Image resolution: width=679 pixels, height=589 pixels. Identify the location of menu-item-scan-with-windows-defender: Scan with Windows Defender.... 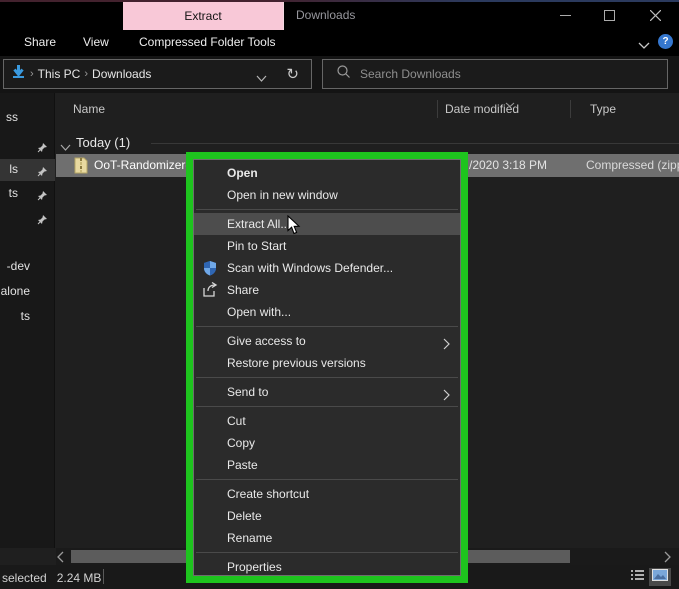
(327, 268).